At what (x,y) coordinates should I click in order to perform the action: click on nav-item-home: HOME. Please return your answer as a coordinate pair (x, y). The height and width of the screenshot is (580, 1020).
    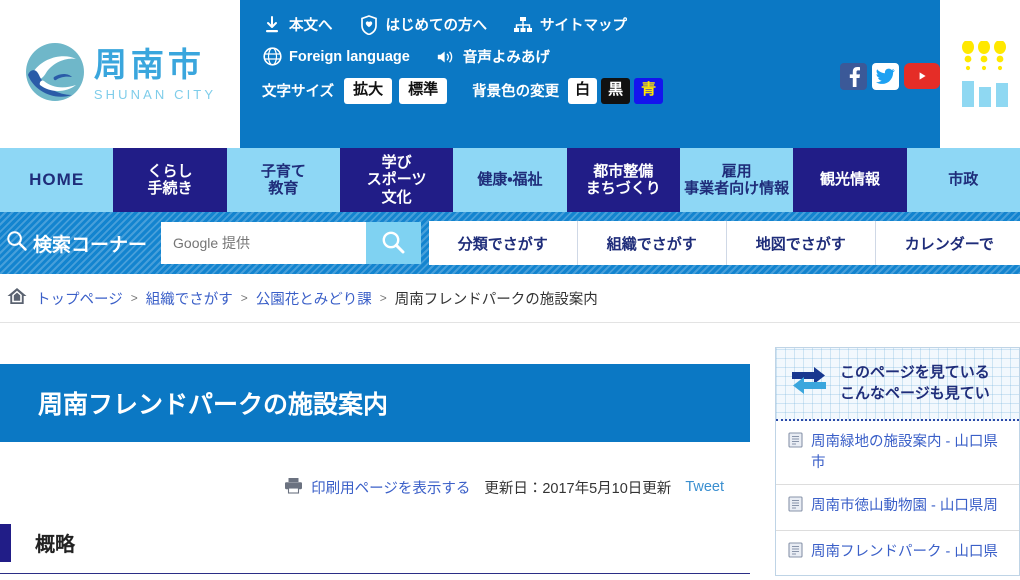
    Looking at the image, I should click on (57, 180).